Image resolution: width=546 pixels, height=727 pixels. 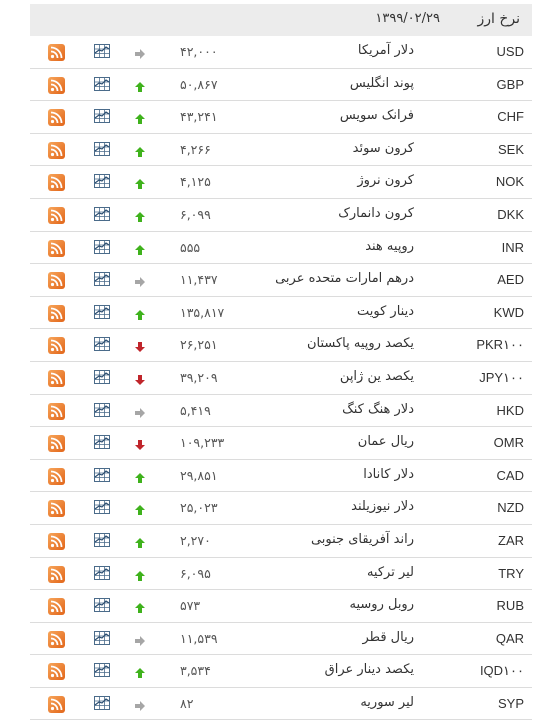 What do you see at coordinates (195, 149) in the screenshot?
I see `currency-price: ۴,۲۶۶` at bounding box center [195, 149].